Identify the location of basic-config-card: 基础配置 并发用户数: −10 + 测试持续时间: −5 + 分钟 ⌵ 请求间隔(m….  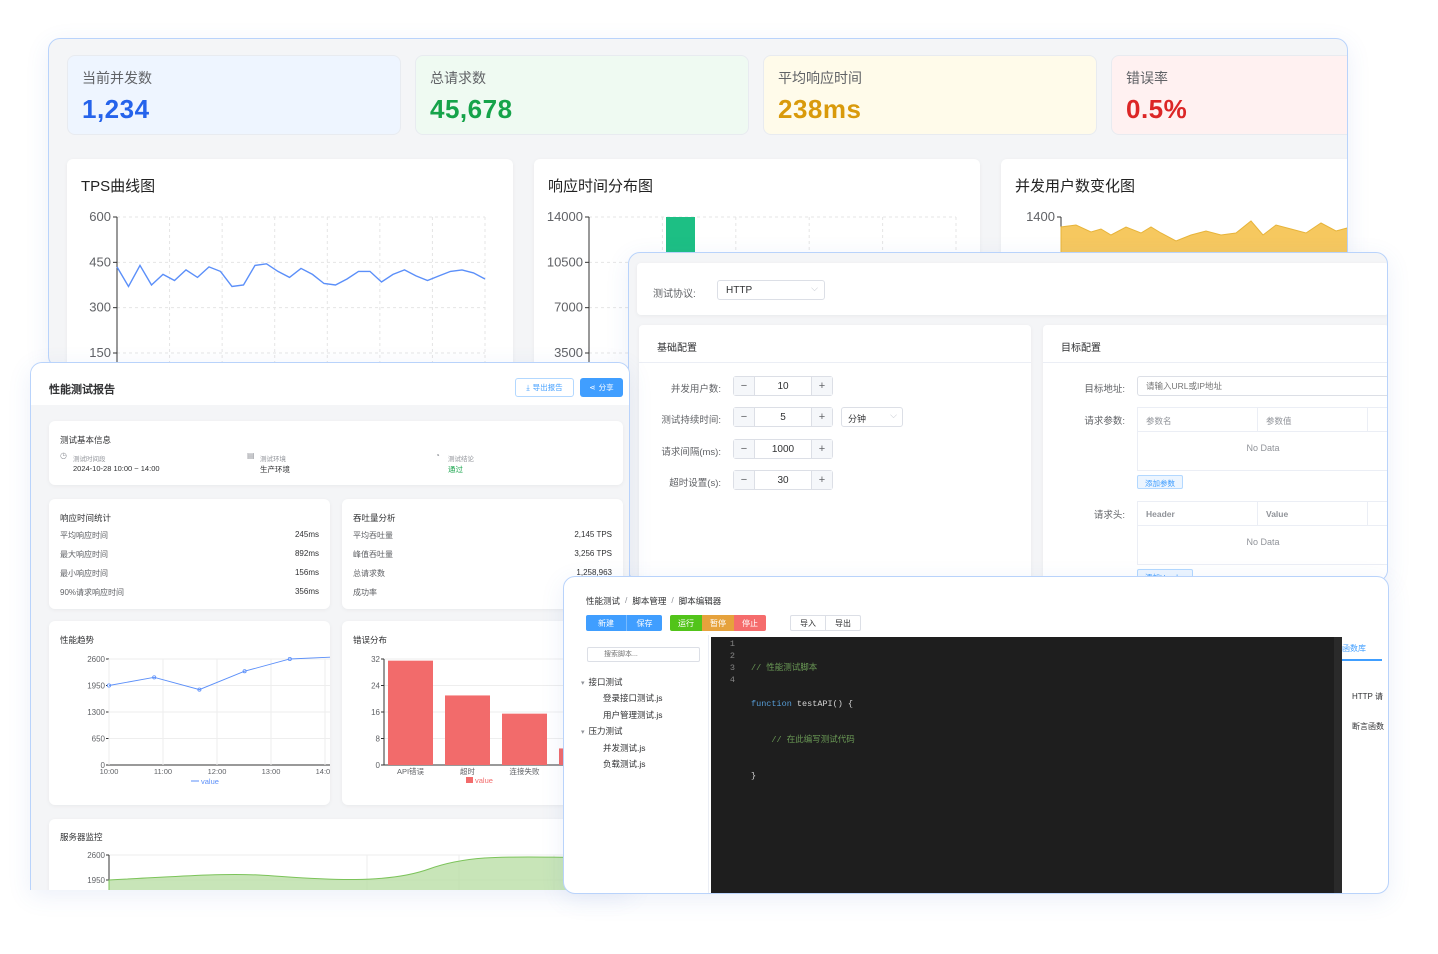
(835, 453).